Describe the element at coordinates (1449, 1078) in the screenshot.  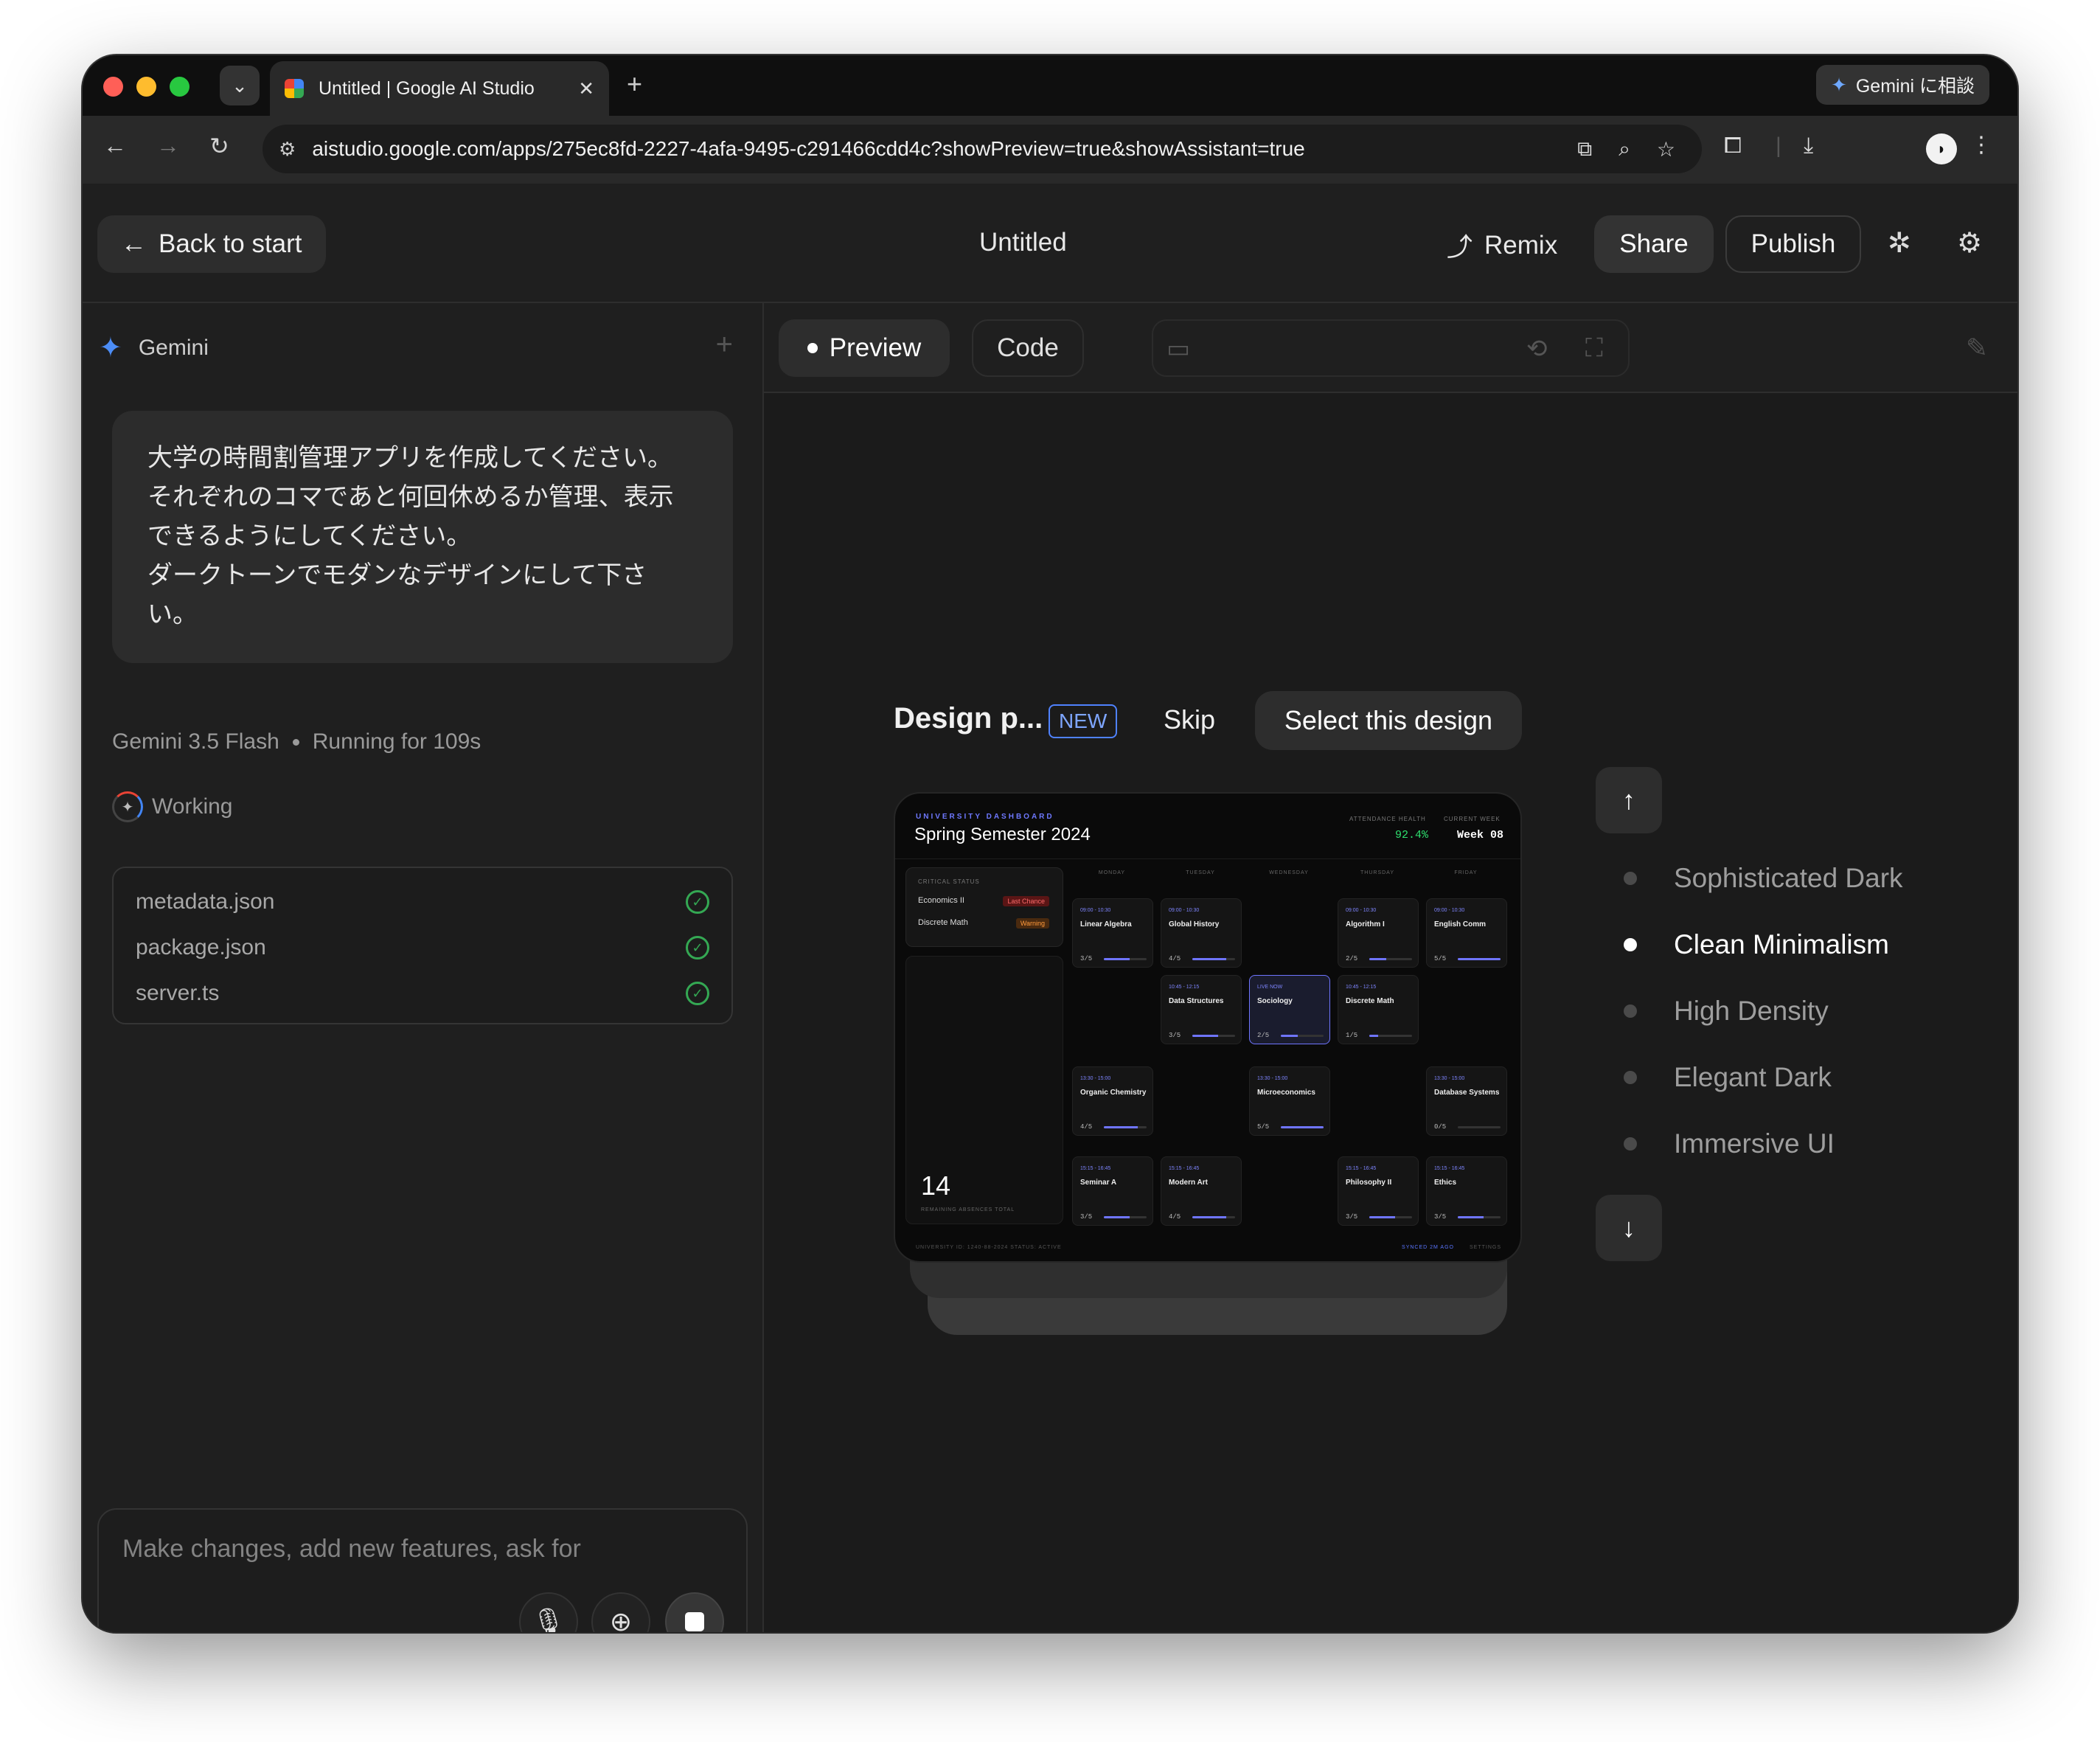
I see `thumb-class-time: 13:30 - 15:00` at that location.